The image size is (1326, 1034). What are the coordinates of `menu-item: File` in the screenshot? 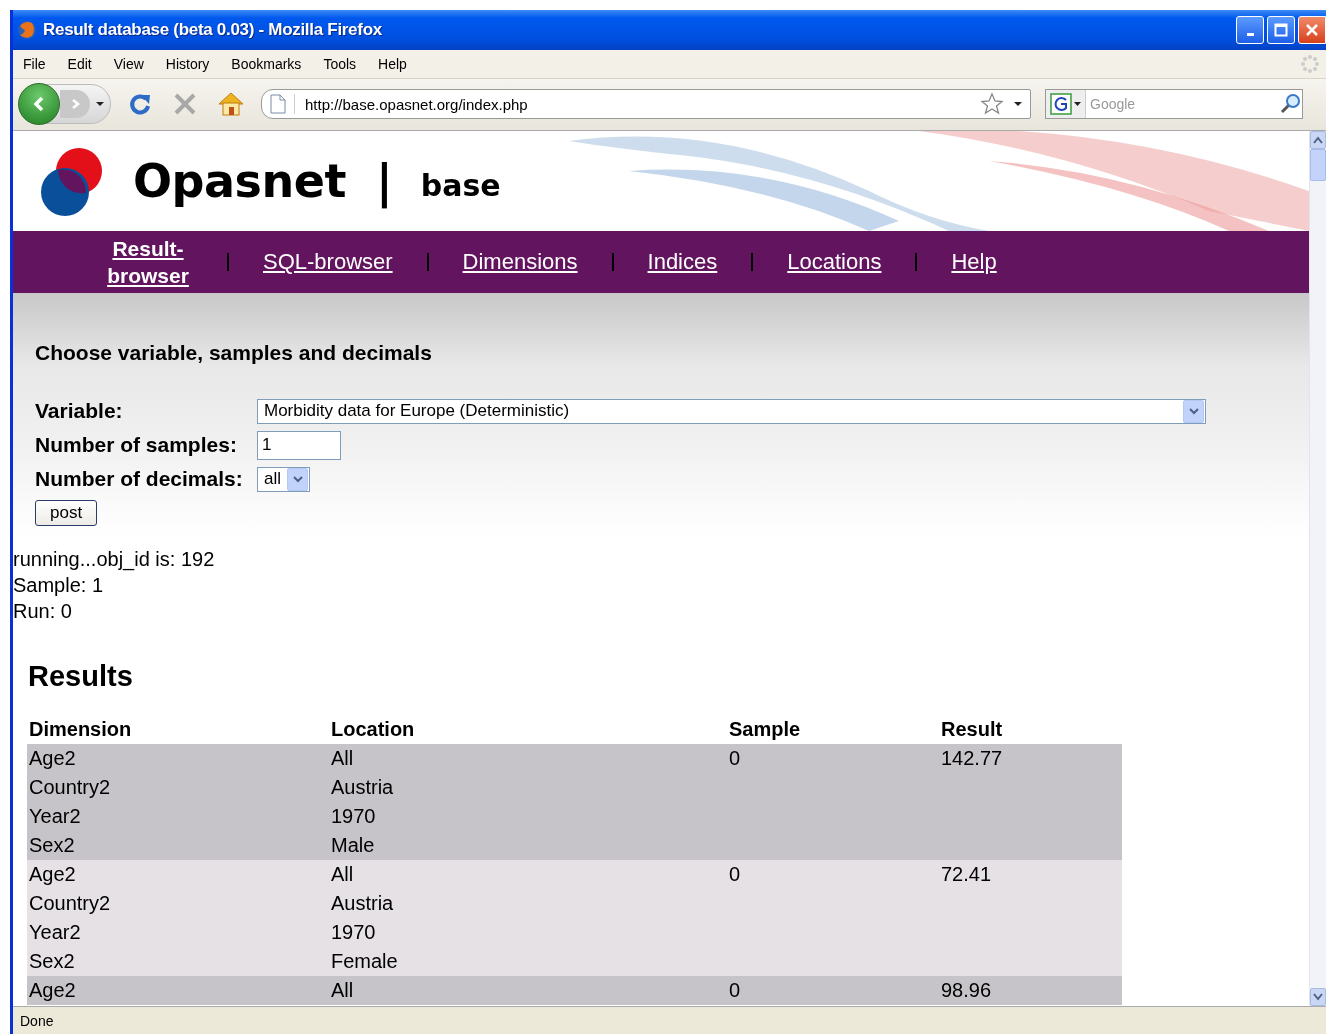 It's located at (34, 63).